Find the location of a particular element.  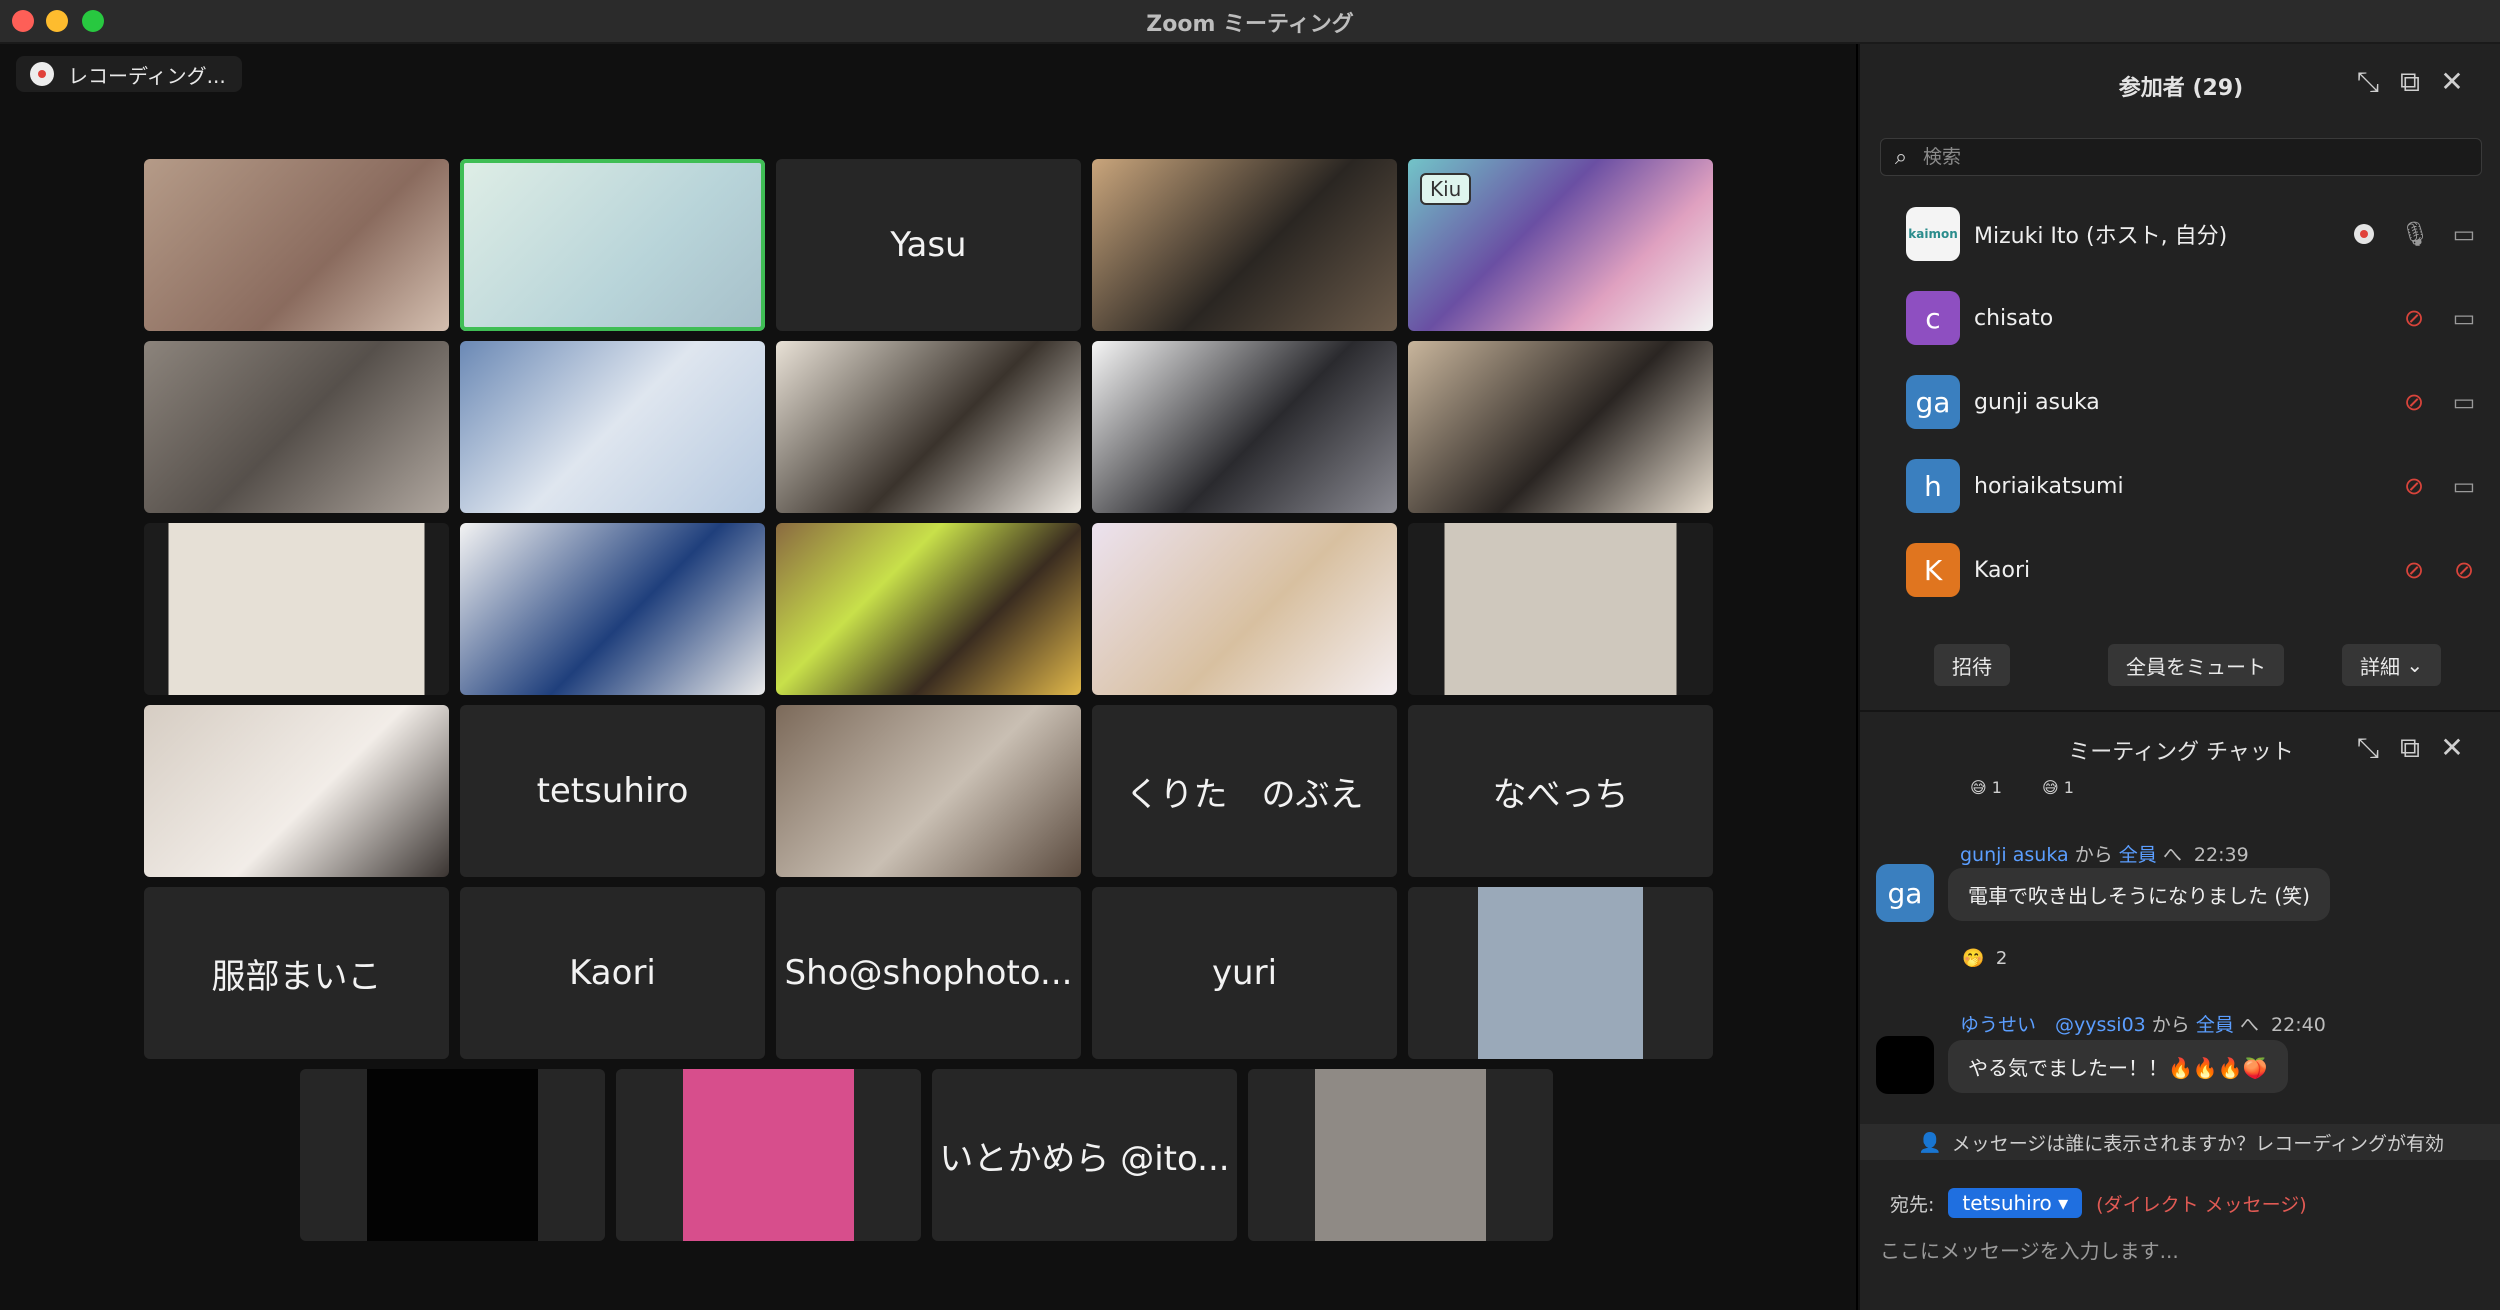

participant-name: なべっち is located at coordinates (1560, 794).